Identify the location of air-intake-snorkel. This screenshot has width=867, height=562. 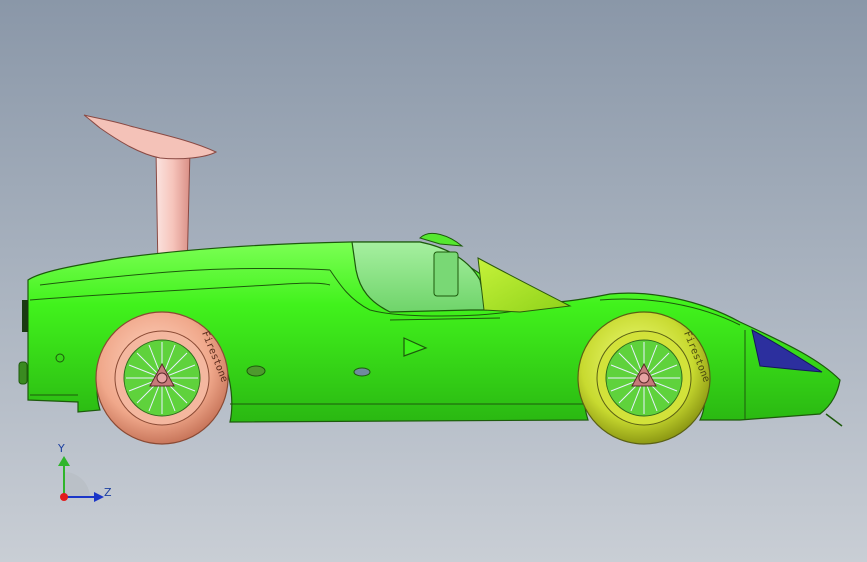
(150, 193).